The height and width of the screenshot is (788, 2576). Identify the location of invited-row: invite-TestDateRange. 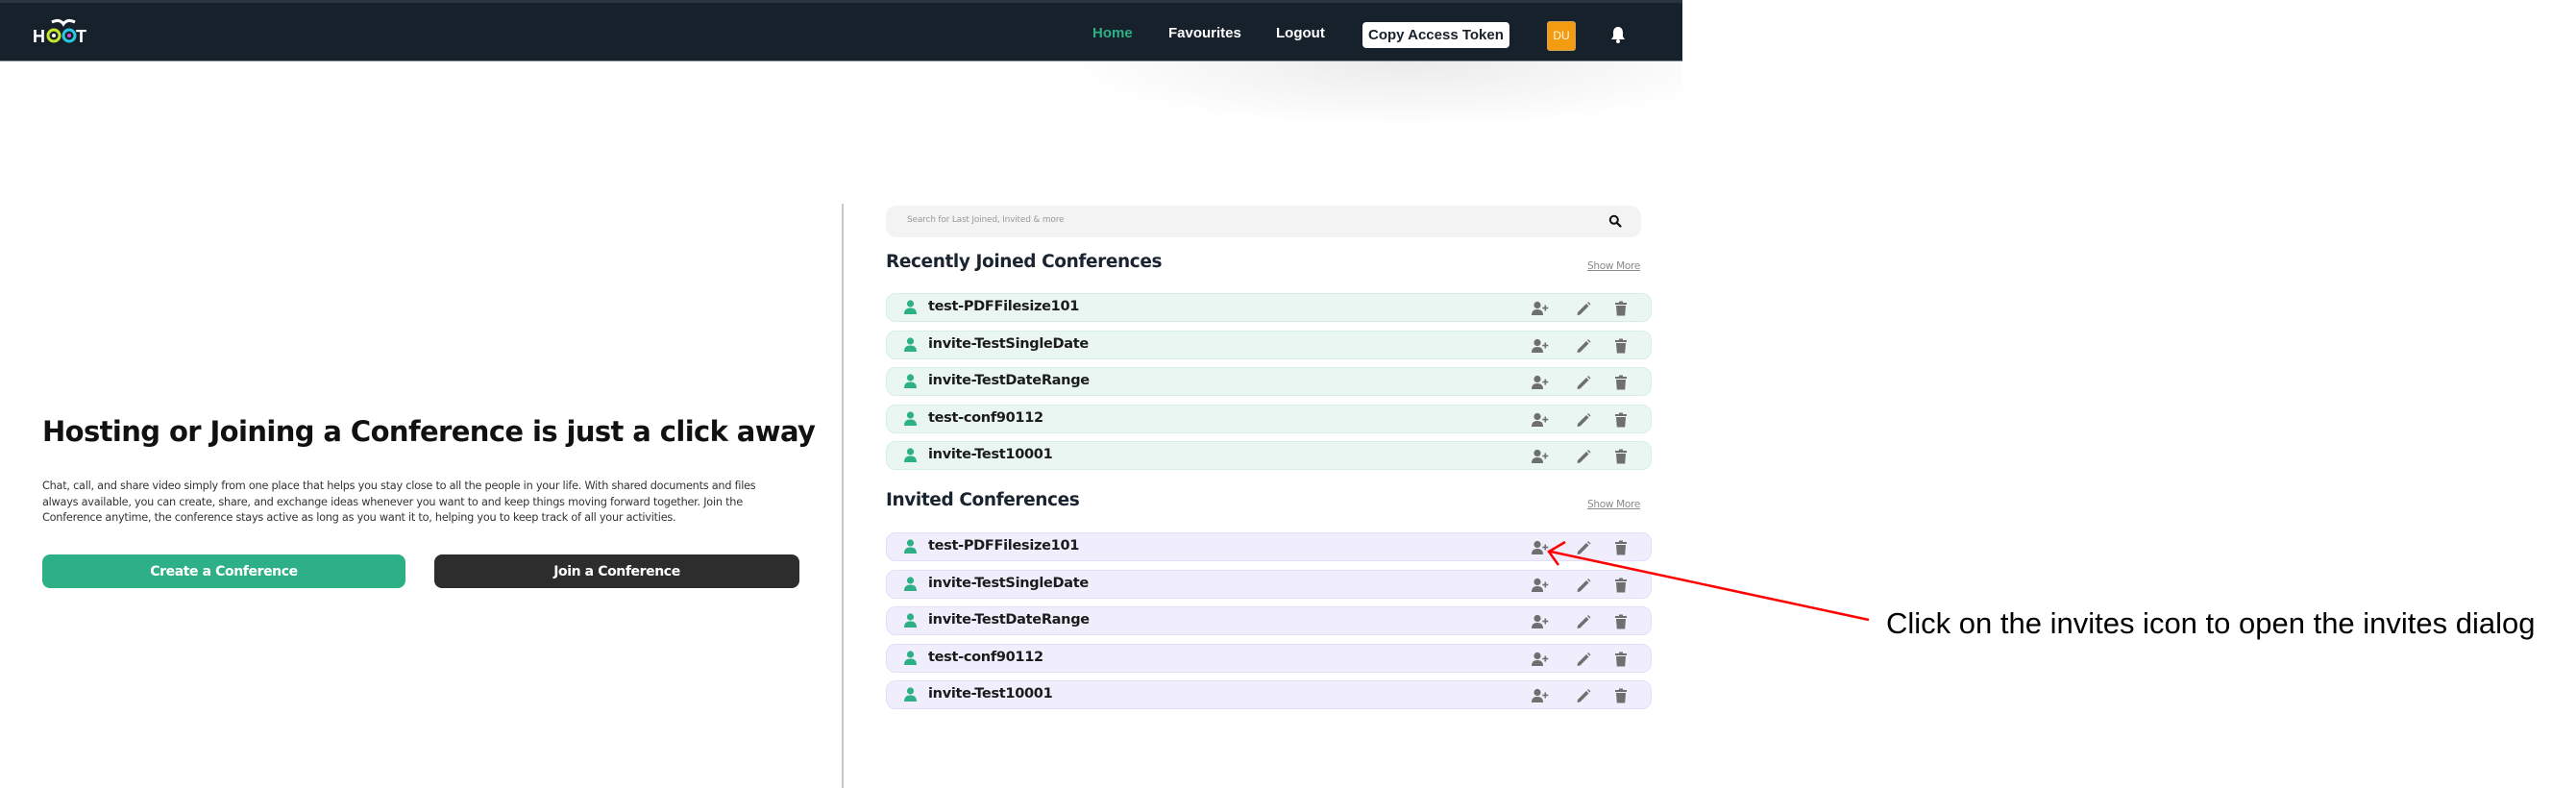
(1269, 621).